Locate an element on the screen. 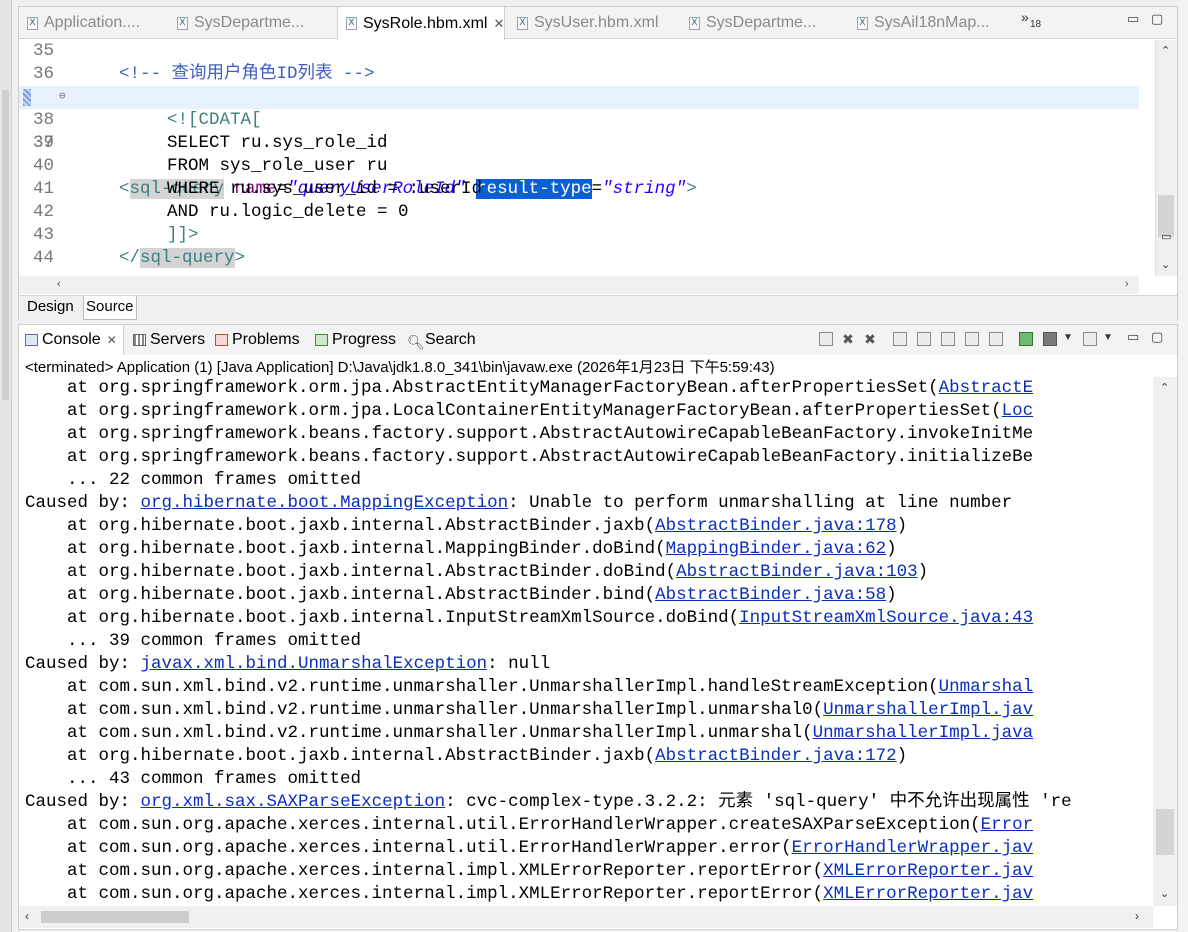 This screenshot has width=1188, height=932. console-link: Error is located at coordinates (1007, 825).